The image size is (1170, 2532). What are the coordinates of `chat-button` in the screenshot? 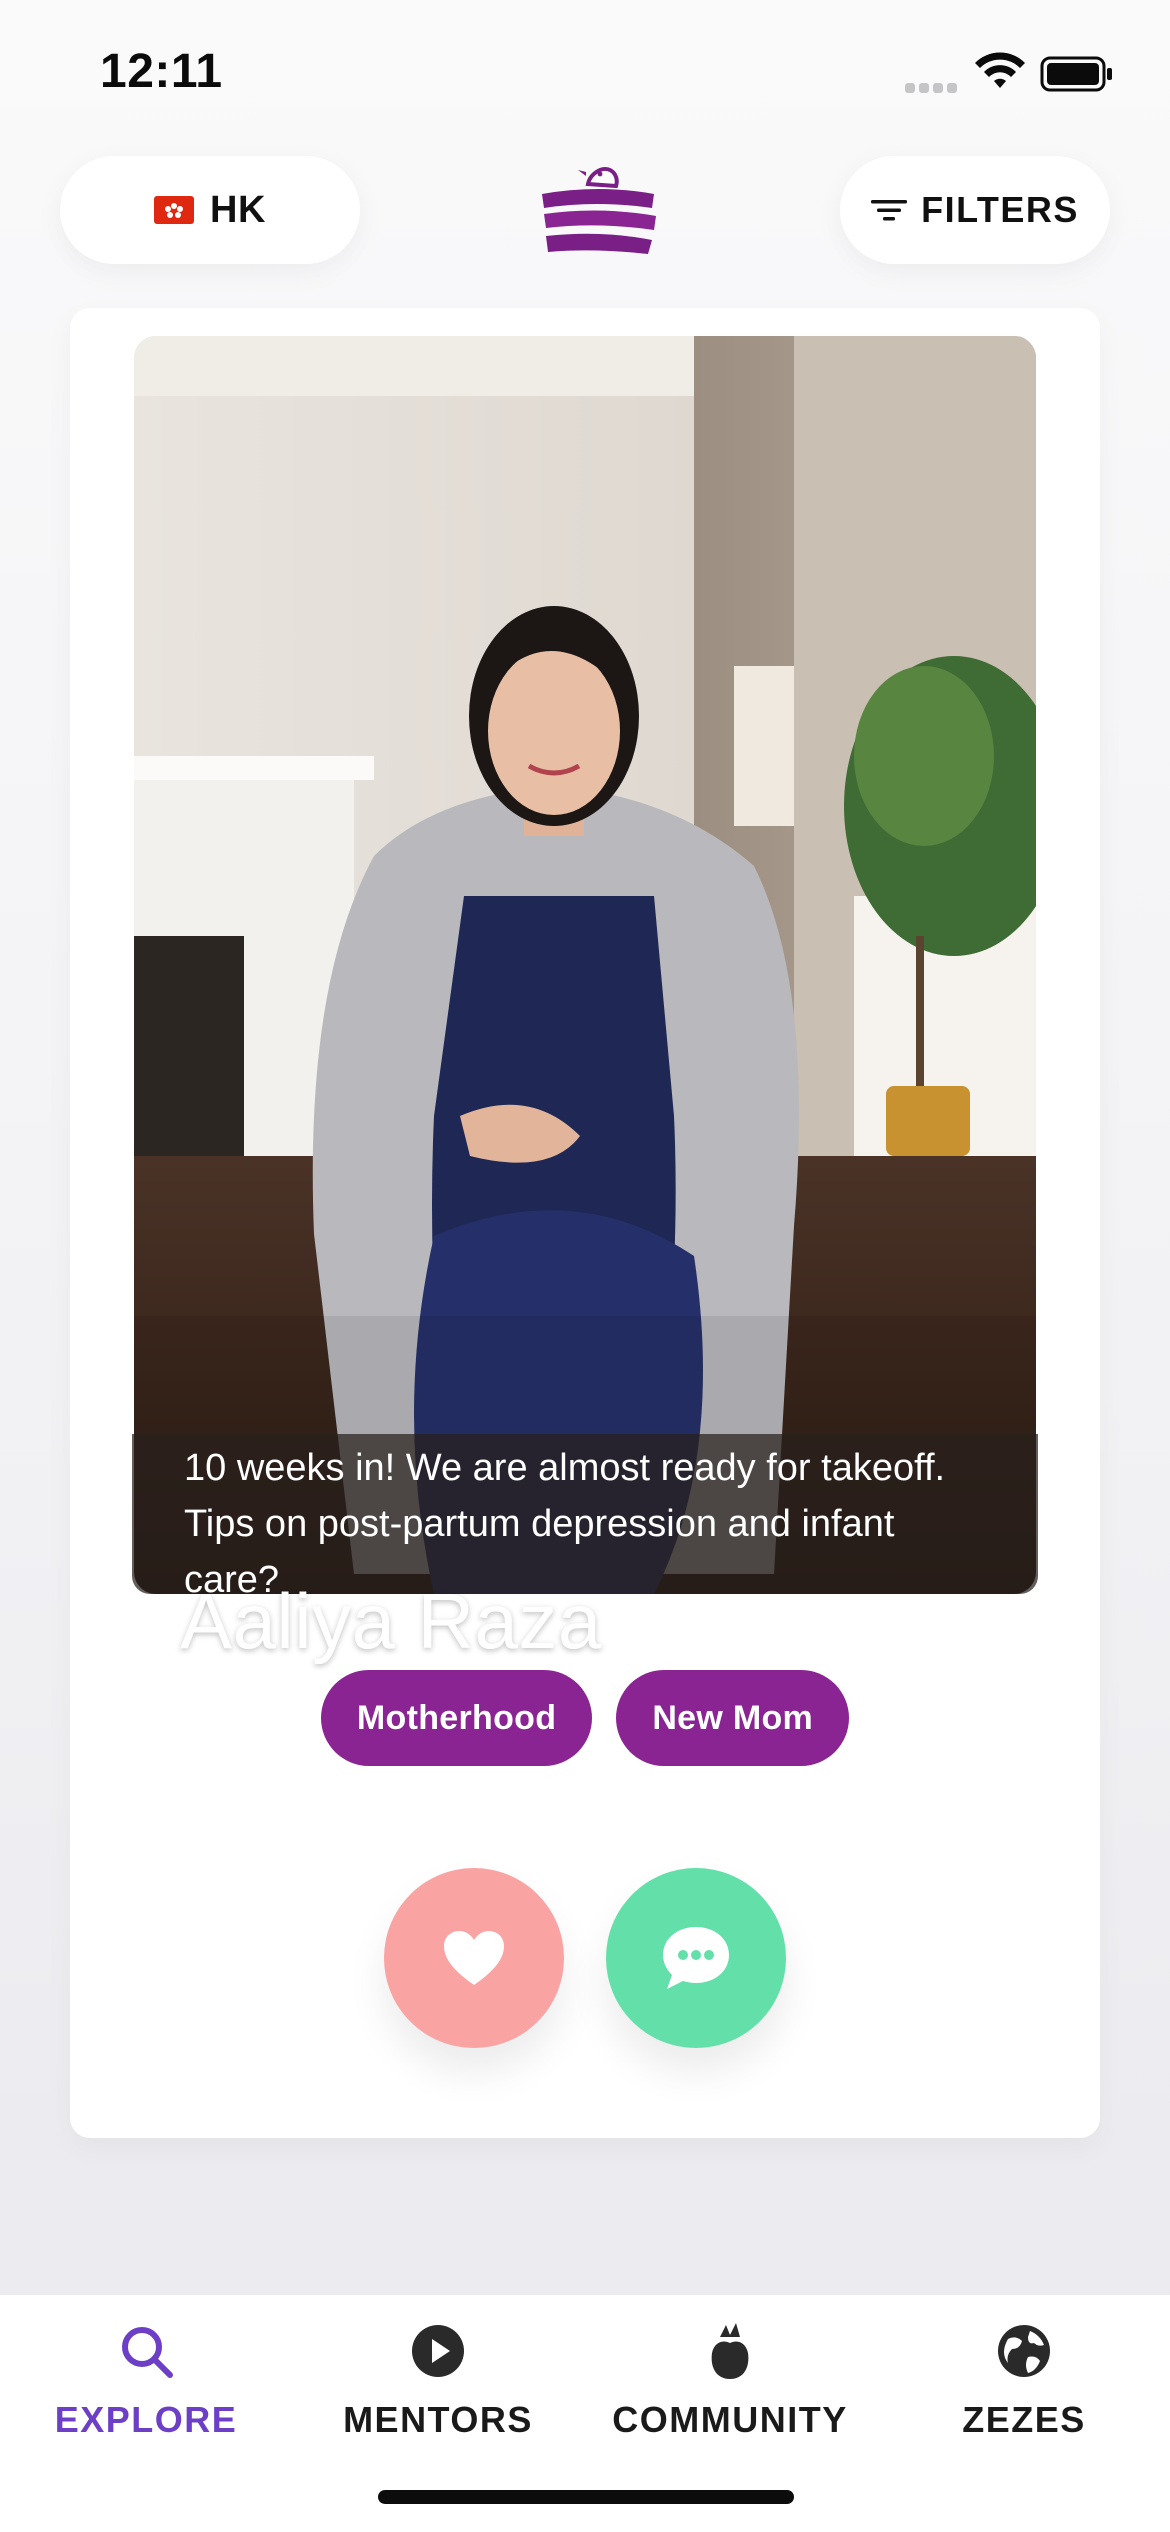 It's located at (696, 1958).